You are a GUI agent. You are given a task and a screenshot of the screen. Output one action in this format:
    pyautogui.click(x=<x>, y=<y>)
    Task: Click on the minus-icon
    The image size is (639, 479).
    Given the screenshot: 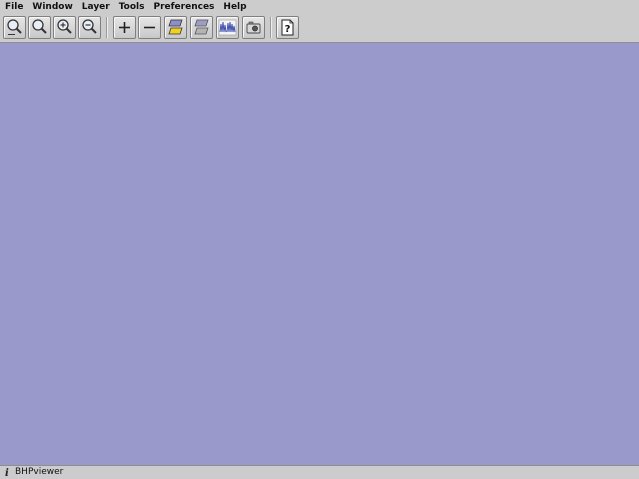 What is the action you would take?
    pyautogui.click(x=149, y=27)
    